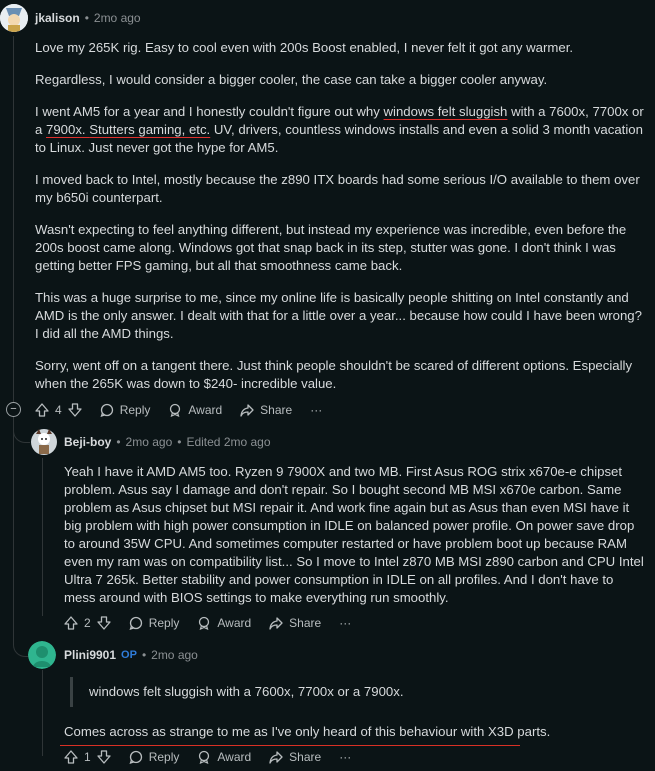  I want to click on comment-header: Beji-boy • 2mo ago • Edited 2mo ago, so click(167, 442).